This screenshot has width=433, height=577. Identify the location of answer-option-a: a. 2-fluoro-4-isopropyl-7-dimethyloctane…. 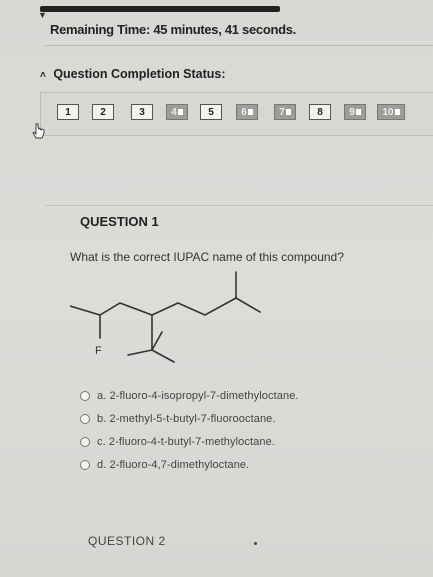
(189, 395).